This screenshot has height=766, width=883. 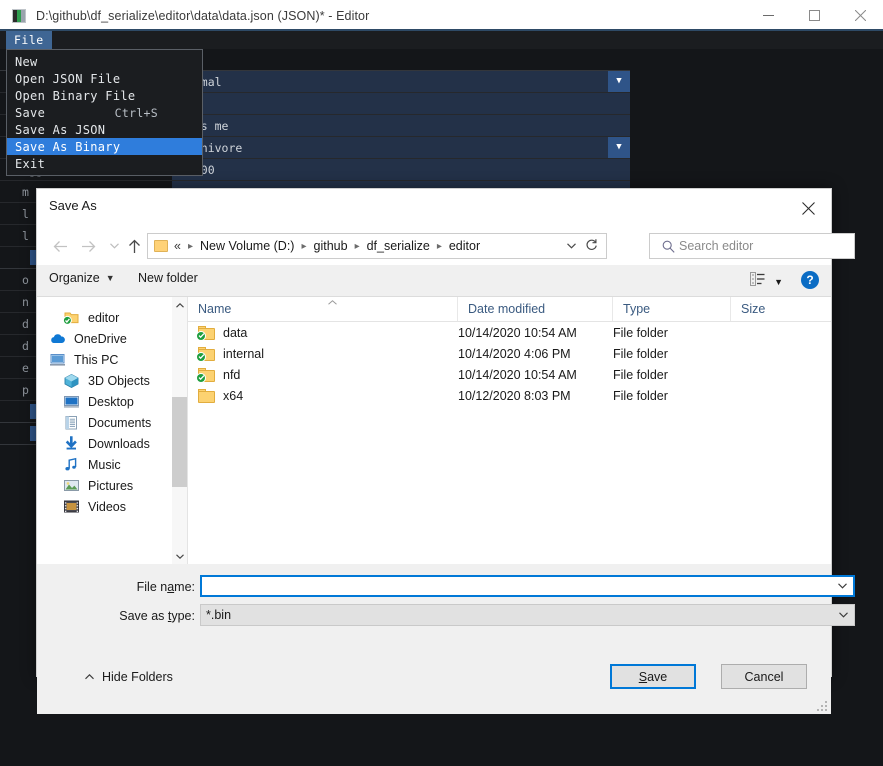 What do you see at coordinates (401, 147) in the screenshot?
I see `property-value: Carnivore ▼` at bounding box center [401, 147].